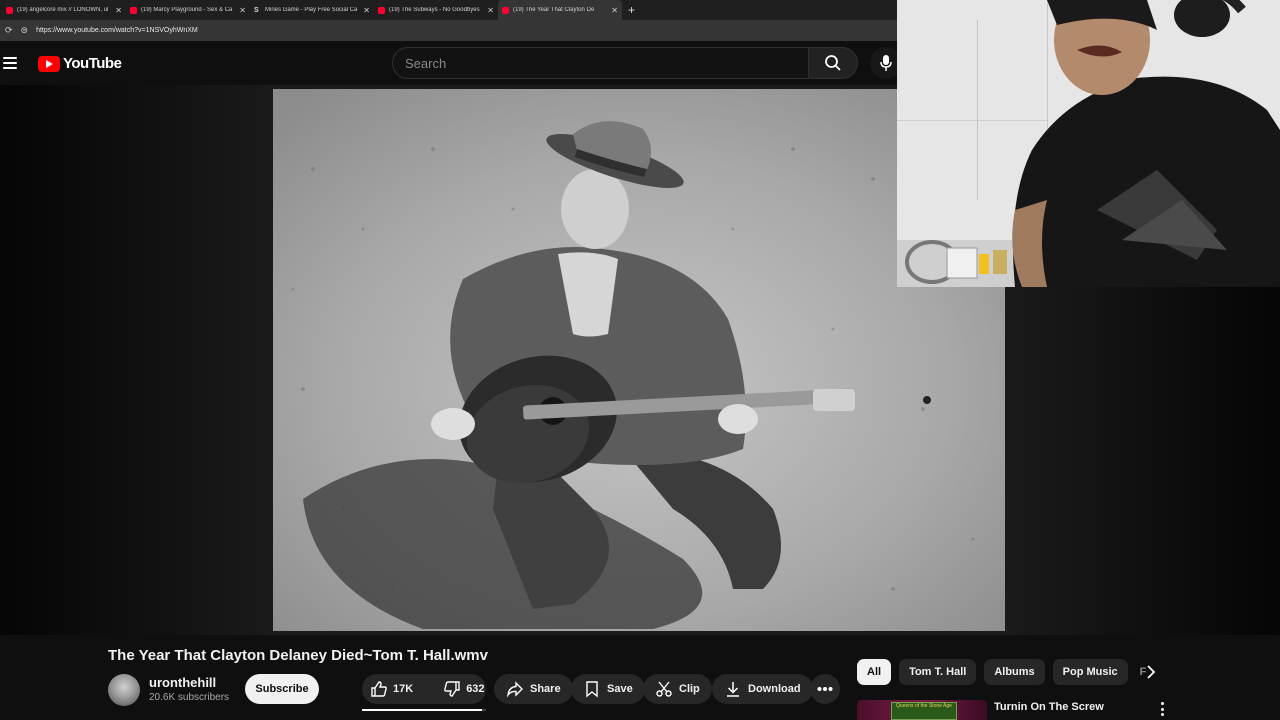  Describe the element at coordinates (10, 63) in the screenshot. I see `hamburger-menu-icon` at that location.